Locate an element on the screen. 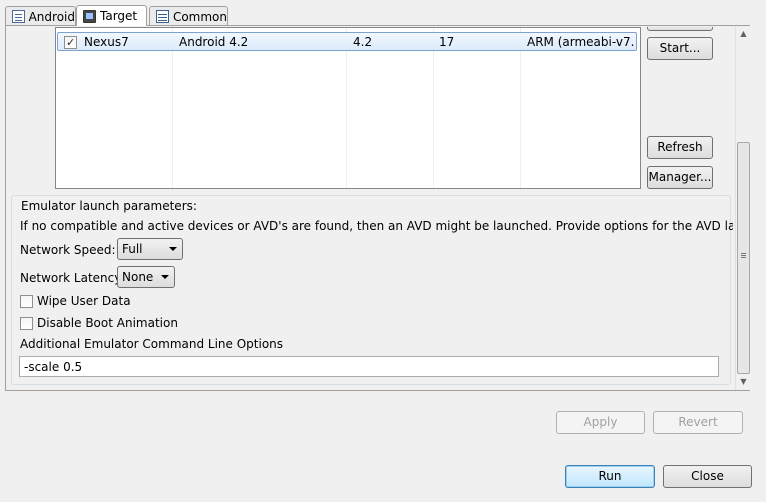 This screenshot has height=502, width=766. close-button: Close is located at coordinates (707, 476).